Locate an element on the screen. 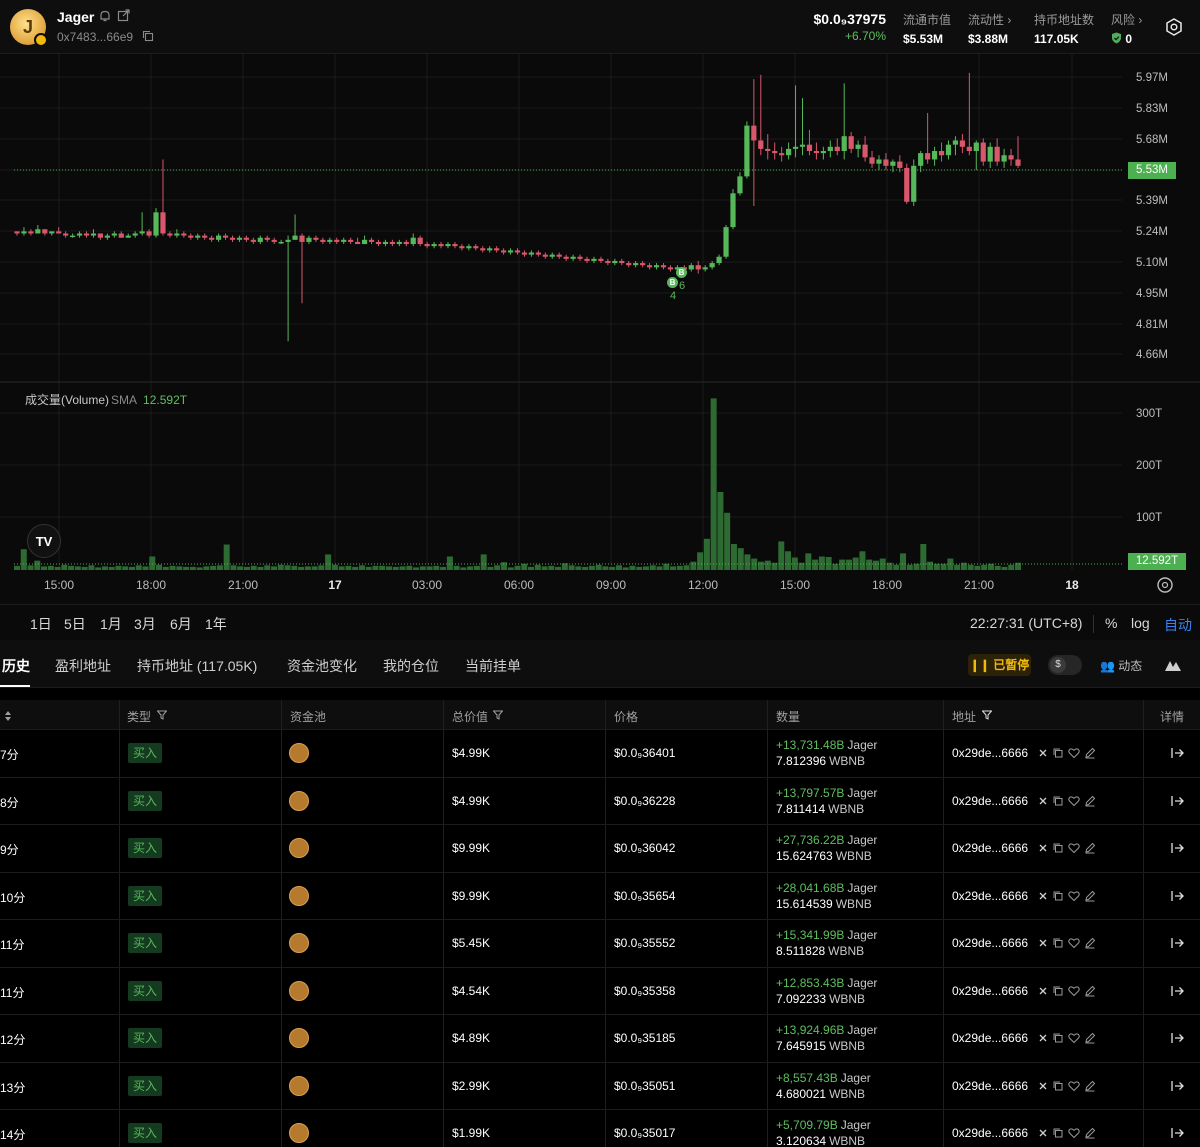  mountain-icon is located at coordinates (1173, 665).